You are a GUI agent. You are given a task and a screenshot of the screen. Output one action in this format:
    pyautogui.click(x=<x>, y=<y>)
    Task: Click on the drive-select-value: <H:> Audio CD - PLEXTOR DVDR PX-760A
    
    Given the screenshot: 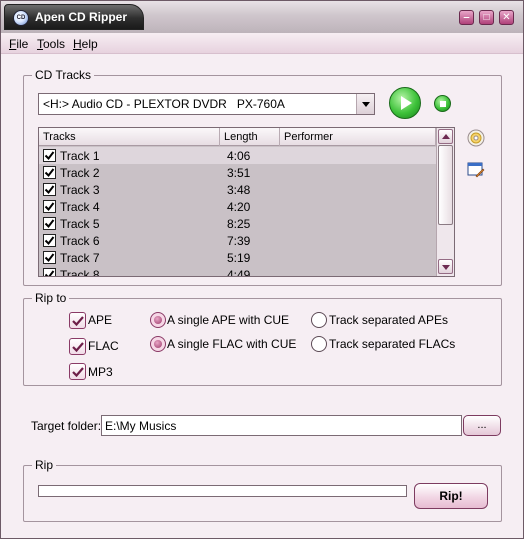 What is the action you would take?
    pyautogui.click(x=164, y=104)
    